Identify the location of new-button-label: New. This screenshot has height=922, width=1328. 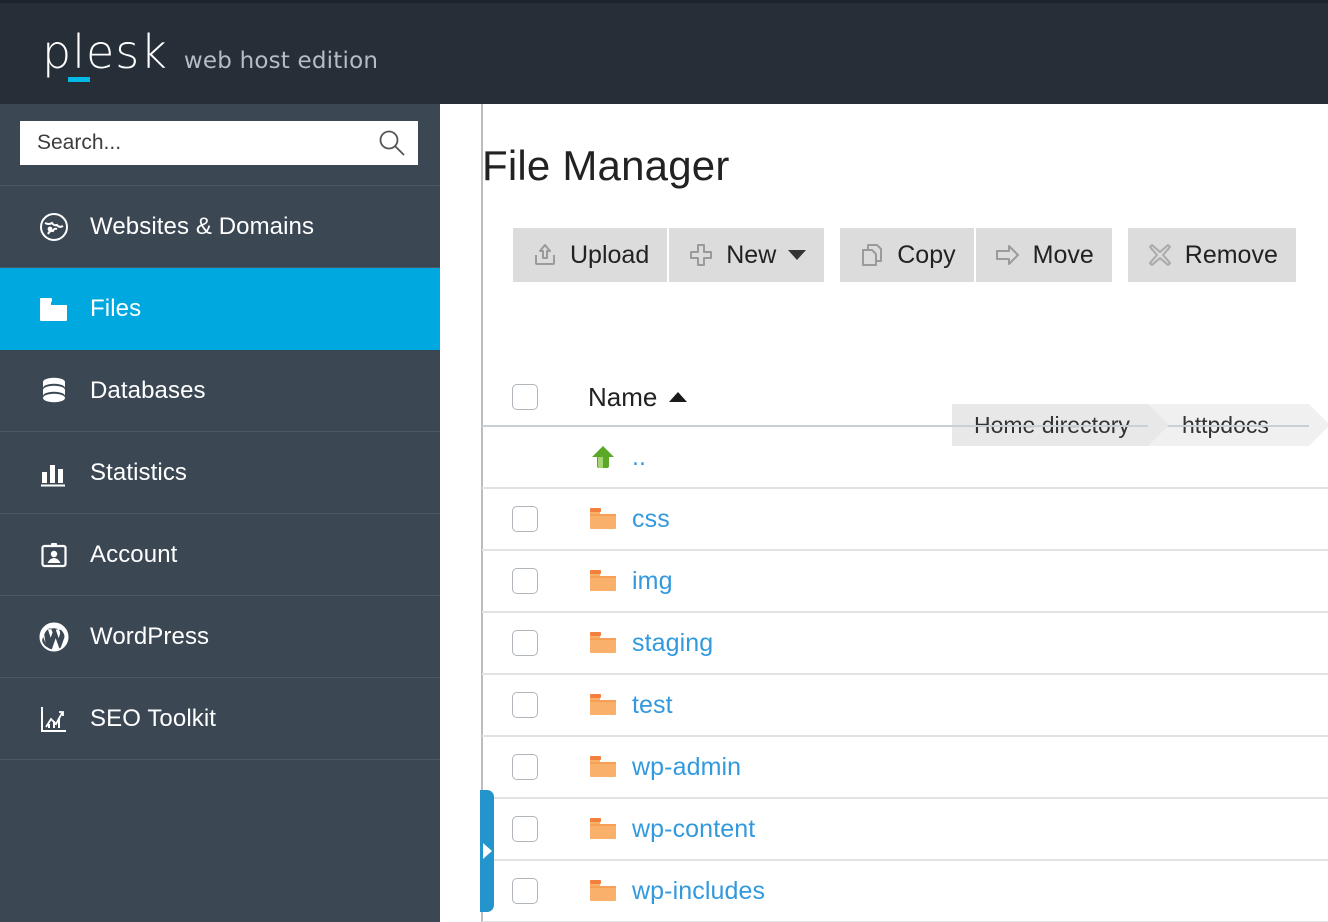
(751, 254).